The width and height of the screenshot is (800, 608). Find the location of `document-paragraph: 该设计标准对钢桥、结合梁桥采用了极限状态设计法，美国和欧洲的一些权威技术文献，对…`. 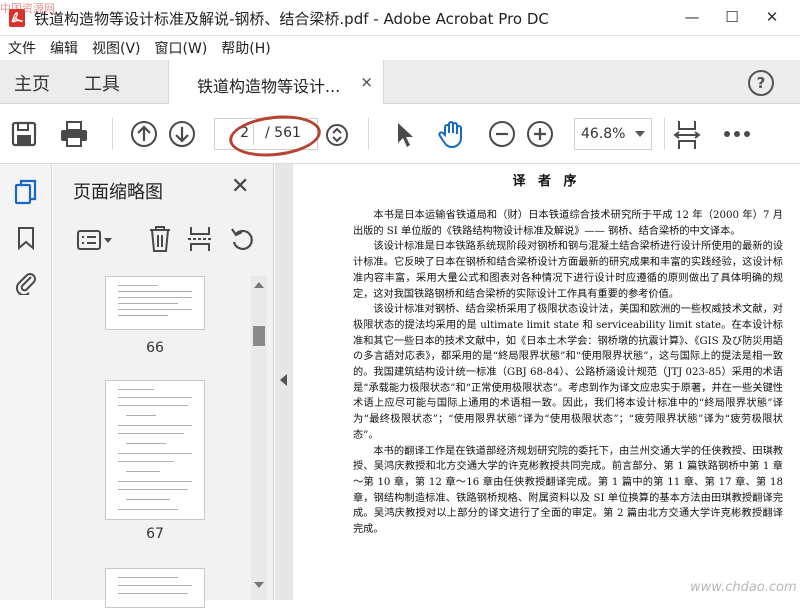

document-paragraph: 该设计标准对钢桥、结合梁桥采用了极限状态设计法，美国和欧洲的一些权威技术文献，对… is located at coordinates (568, 372).